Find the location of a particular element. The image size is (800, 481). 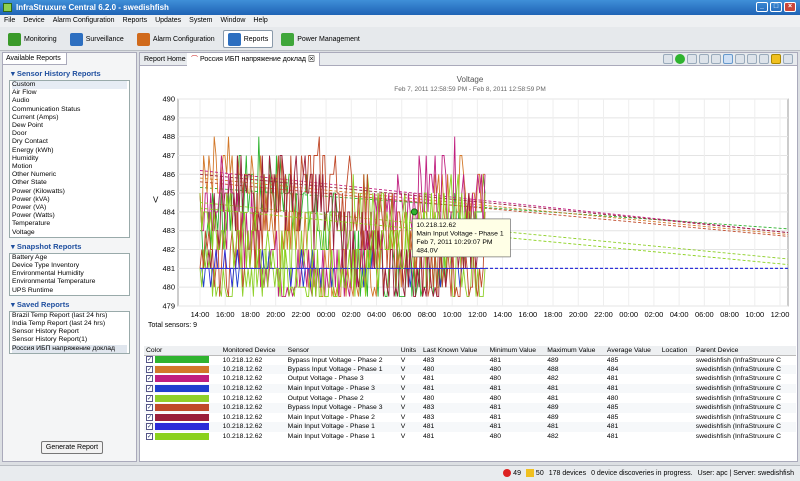

error-count: 49 is located at coordinates (512, 473).